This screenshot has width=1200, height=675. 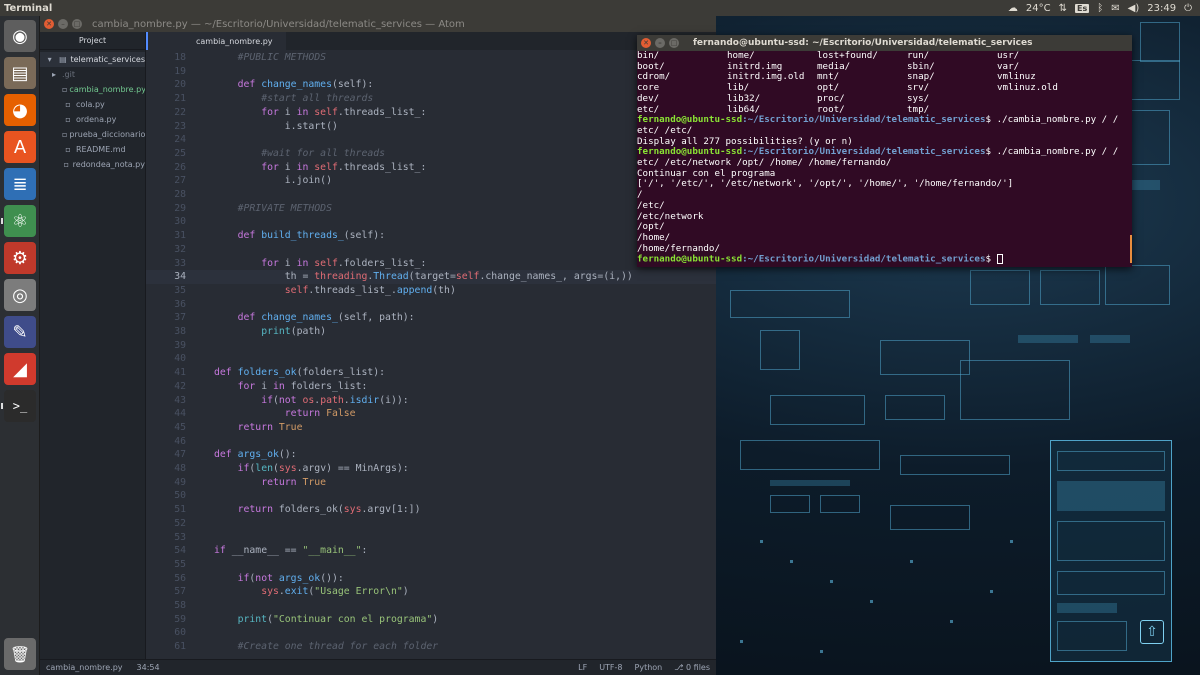 What do you see at coordinates (299, 318) in the screenshot?
I see `code-token: change_names_` at bounding box center [299, 318].